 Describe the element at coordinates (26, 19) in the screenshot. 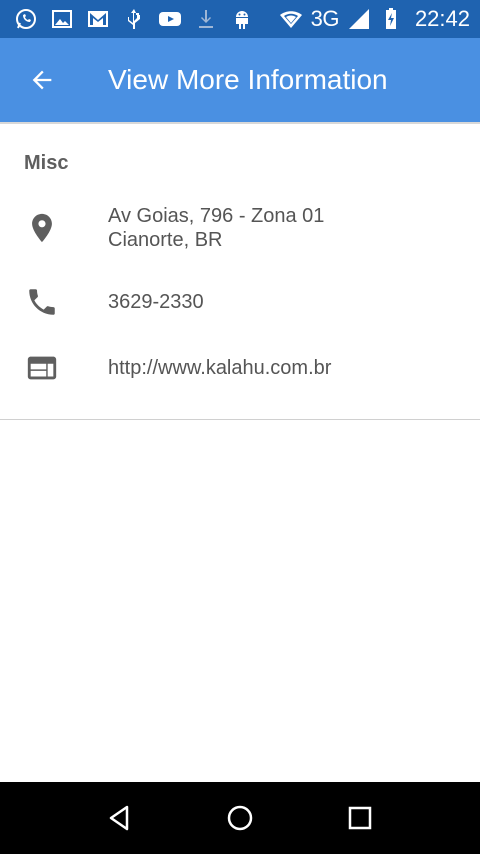

I see `whatsapp-icon` at that location.